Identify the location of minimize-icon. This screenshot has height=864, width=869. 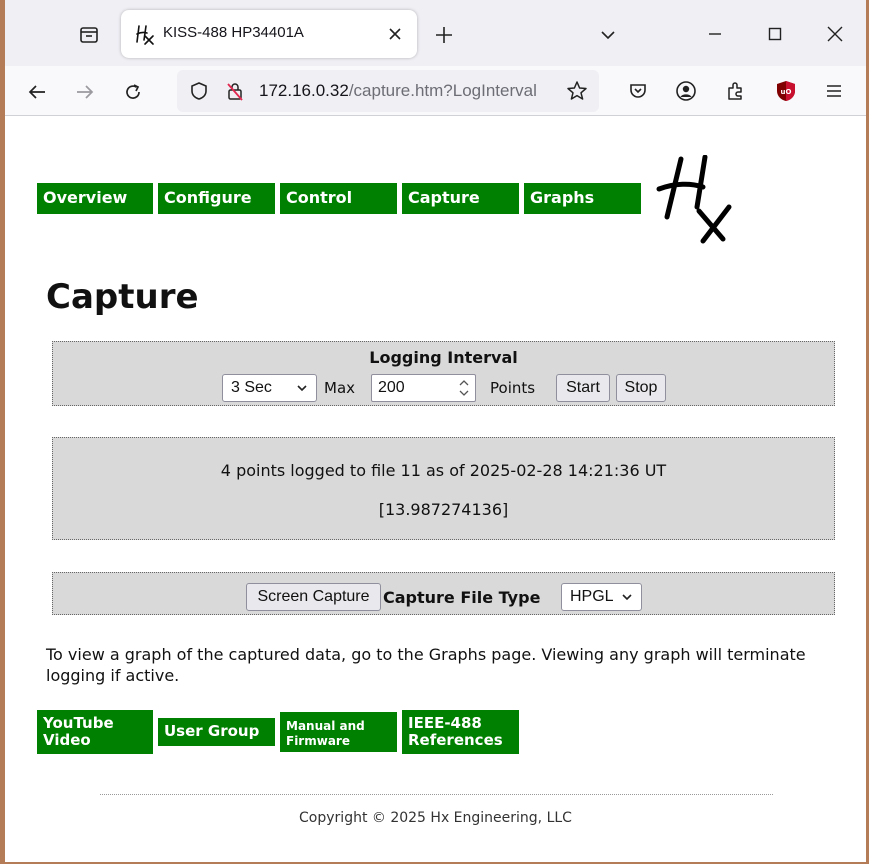
(715, 34).